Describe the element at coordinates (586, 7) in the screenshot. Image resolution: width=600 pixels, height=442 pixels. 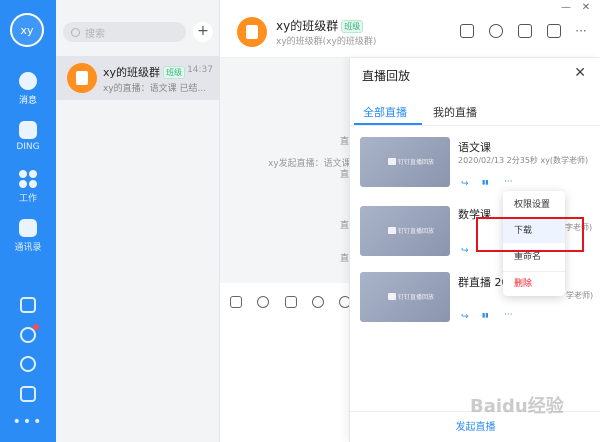
I see `close-window-button: ✕` at that location.